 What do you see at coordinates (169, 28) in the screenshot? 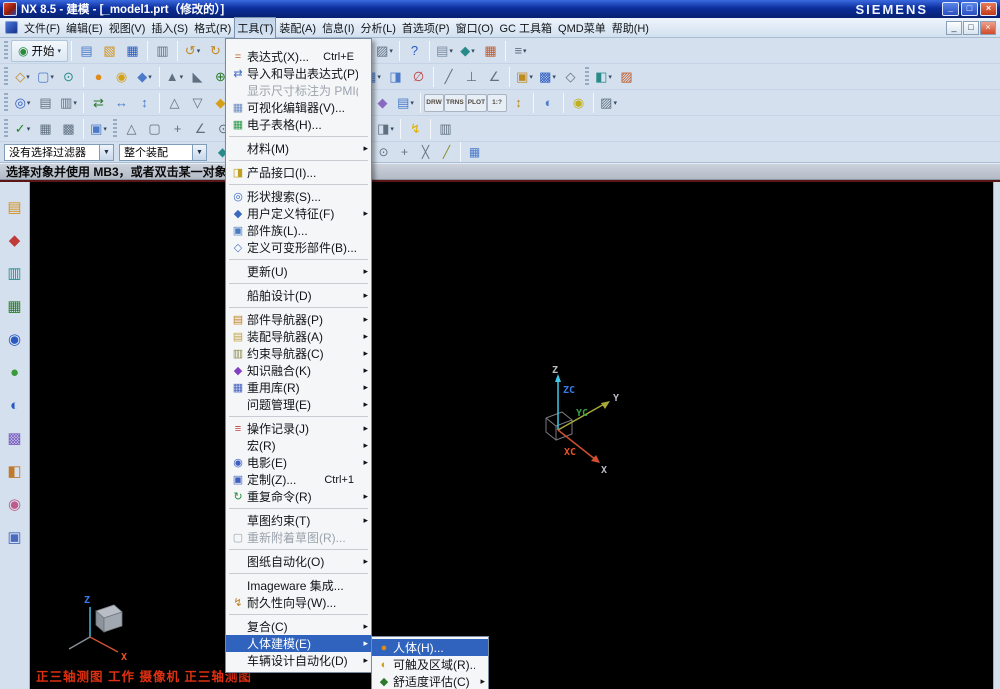
I see `menubar-item-4: 插入(S)` at bounding box center [169, 28].